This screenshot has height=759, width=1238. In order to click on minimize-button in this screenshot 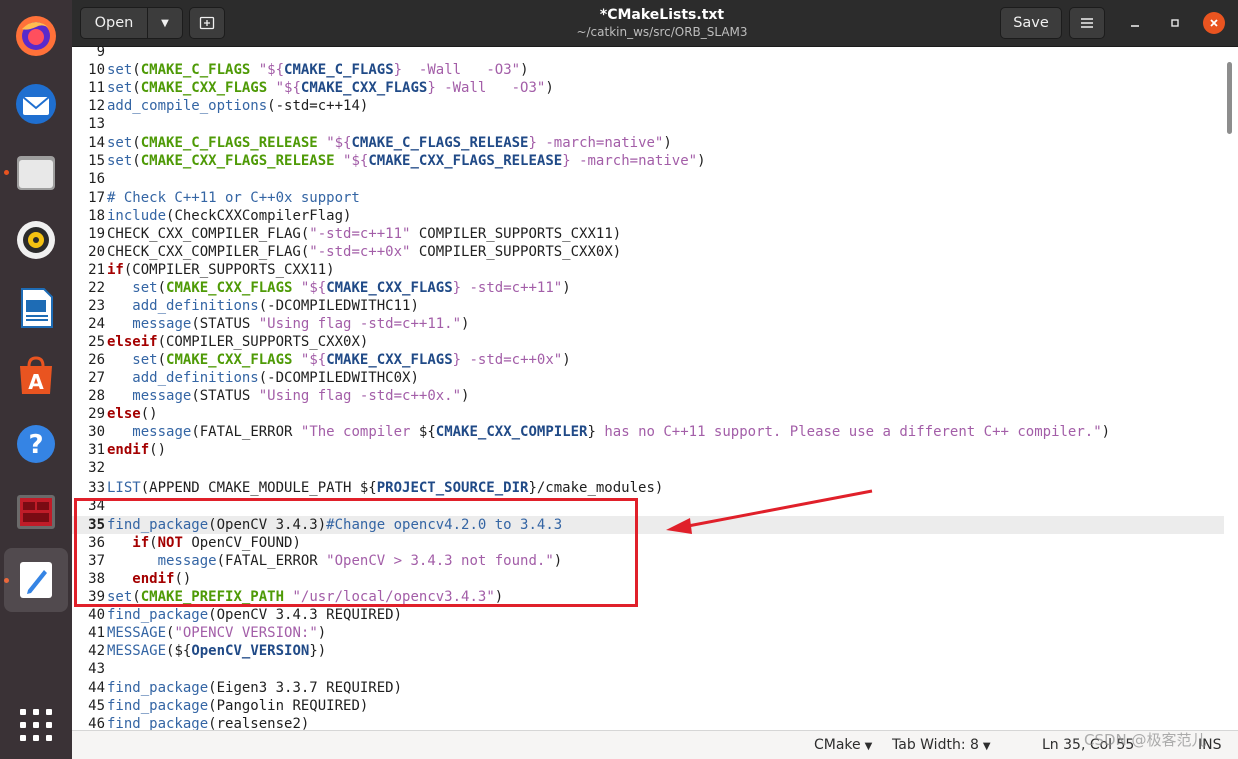, I will do `click(1135, 23)`.